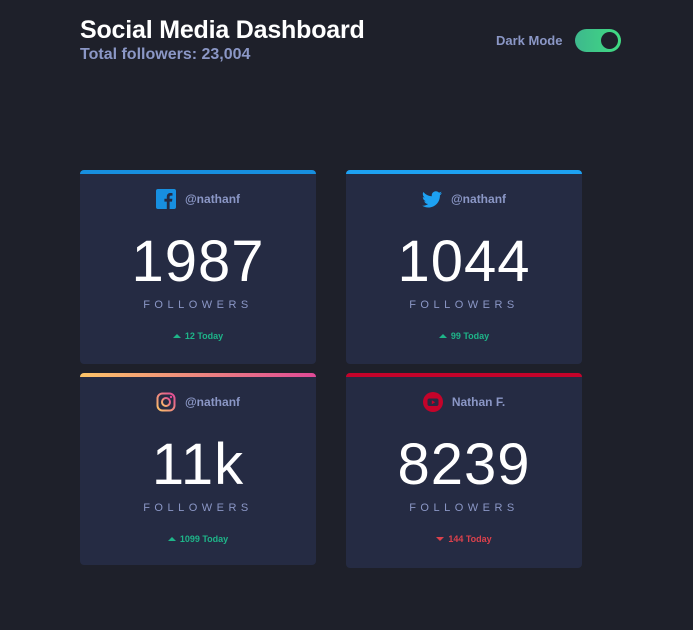  Describe the element at coordinates (440, 539) in the screenshot. I see `arrow-down-icon` at that location.